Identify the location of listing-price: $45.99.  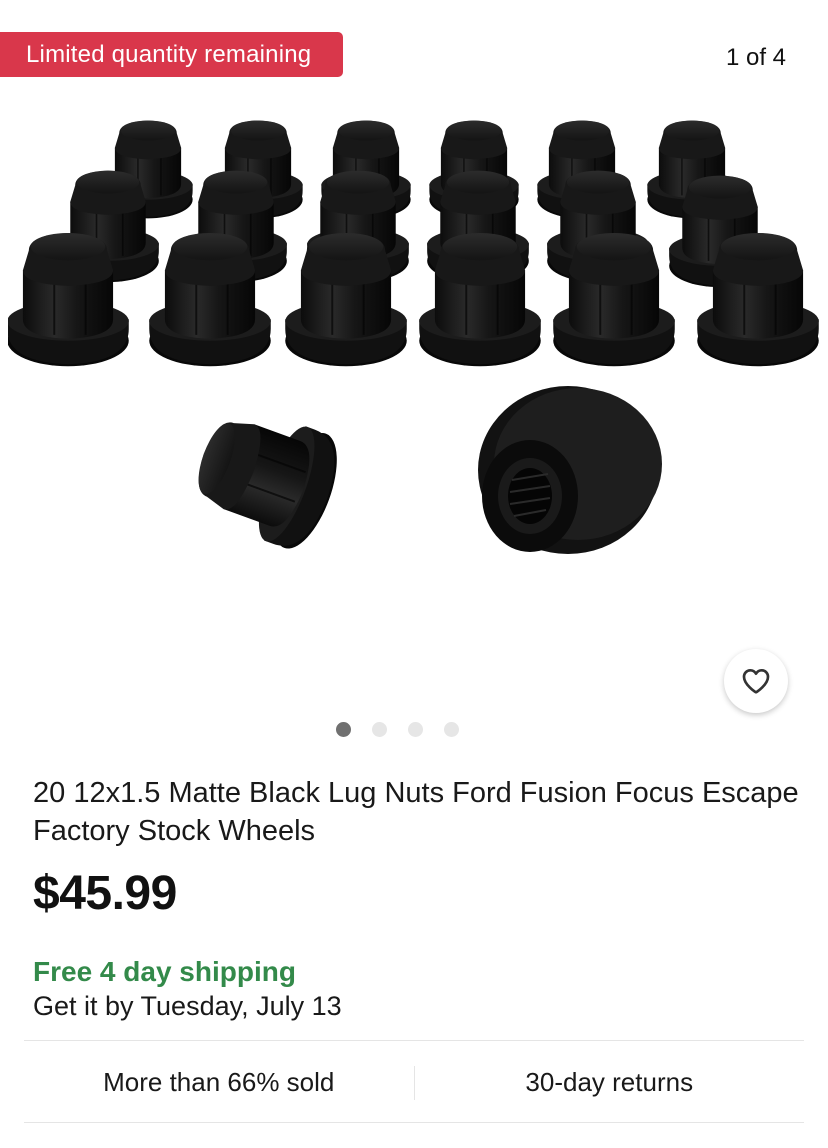
(105, 893).